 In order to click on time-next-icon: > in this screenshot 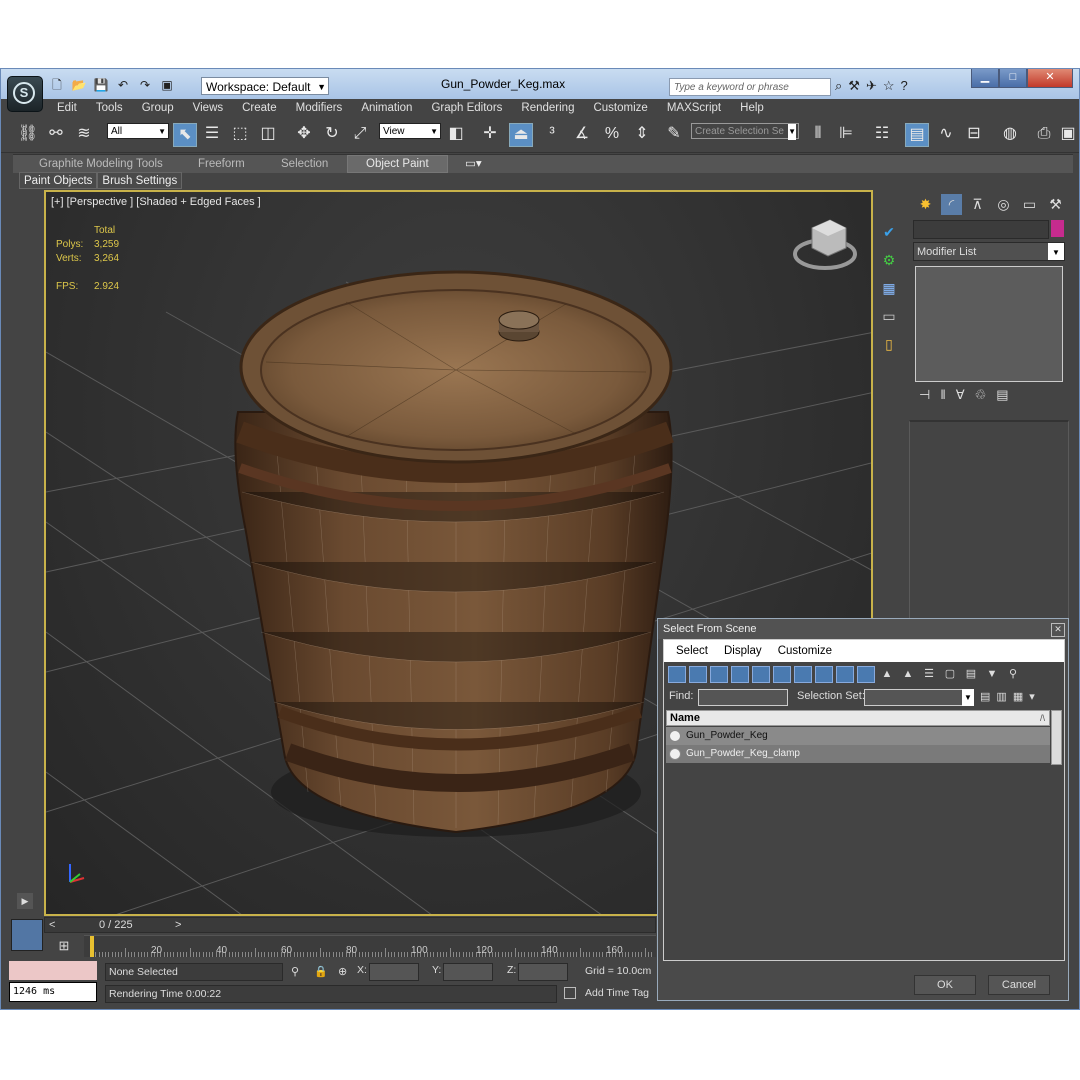, I will do `click(178, 925)`.